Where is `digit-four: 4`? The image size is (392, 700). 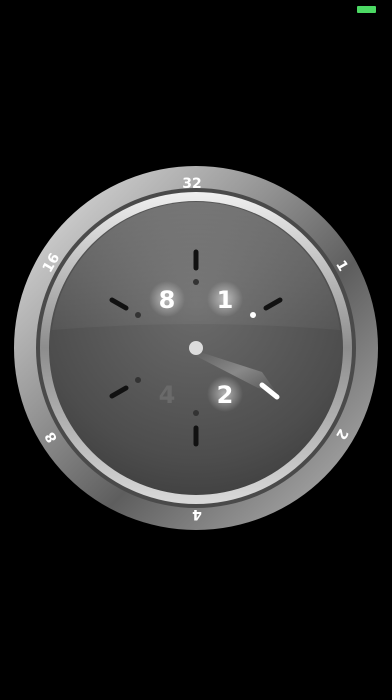
digit-four: 4 is located at coordinates (167, 395).